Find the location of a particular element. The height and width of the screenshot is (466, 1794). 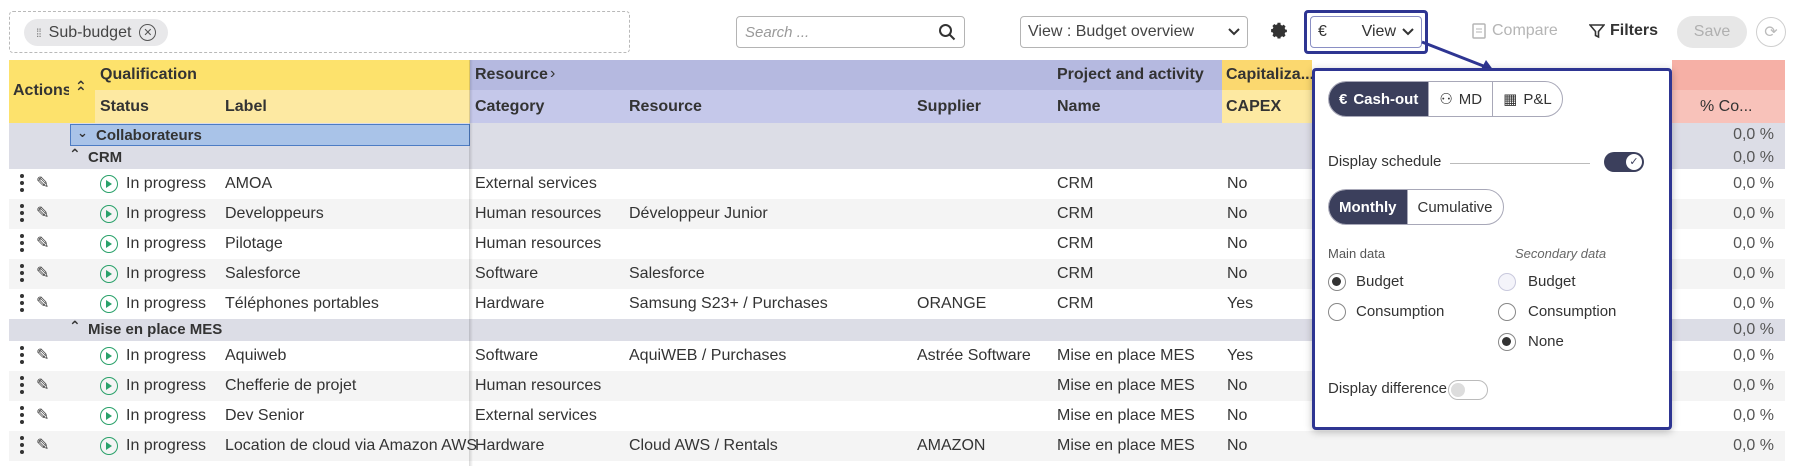

main-budget-radio is located at coordinates (1337, 282).